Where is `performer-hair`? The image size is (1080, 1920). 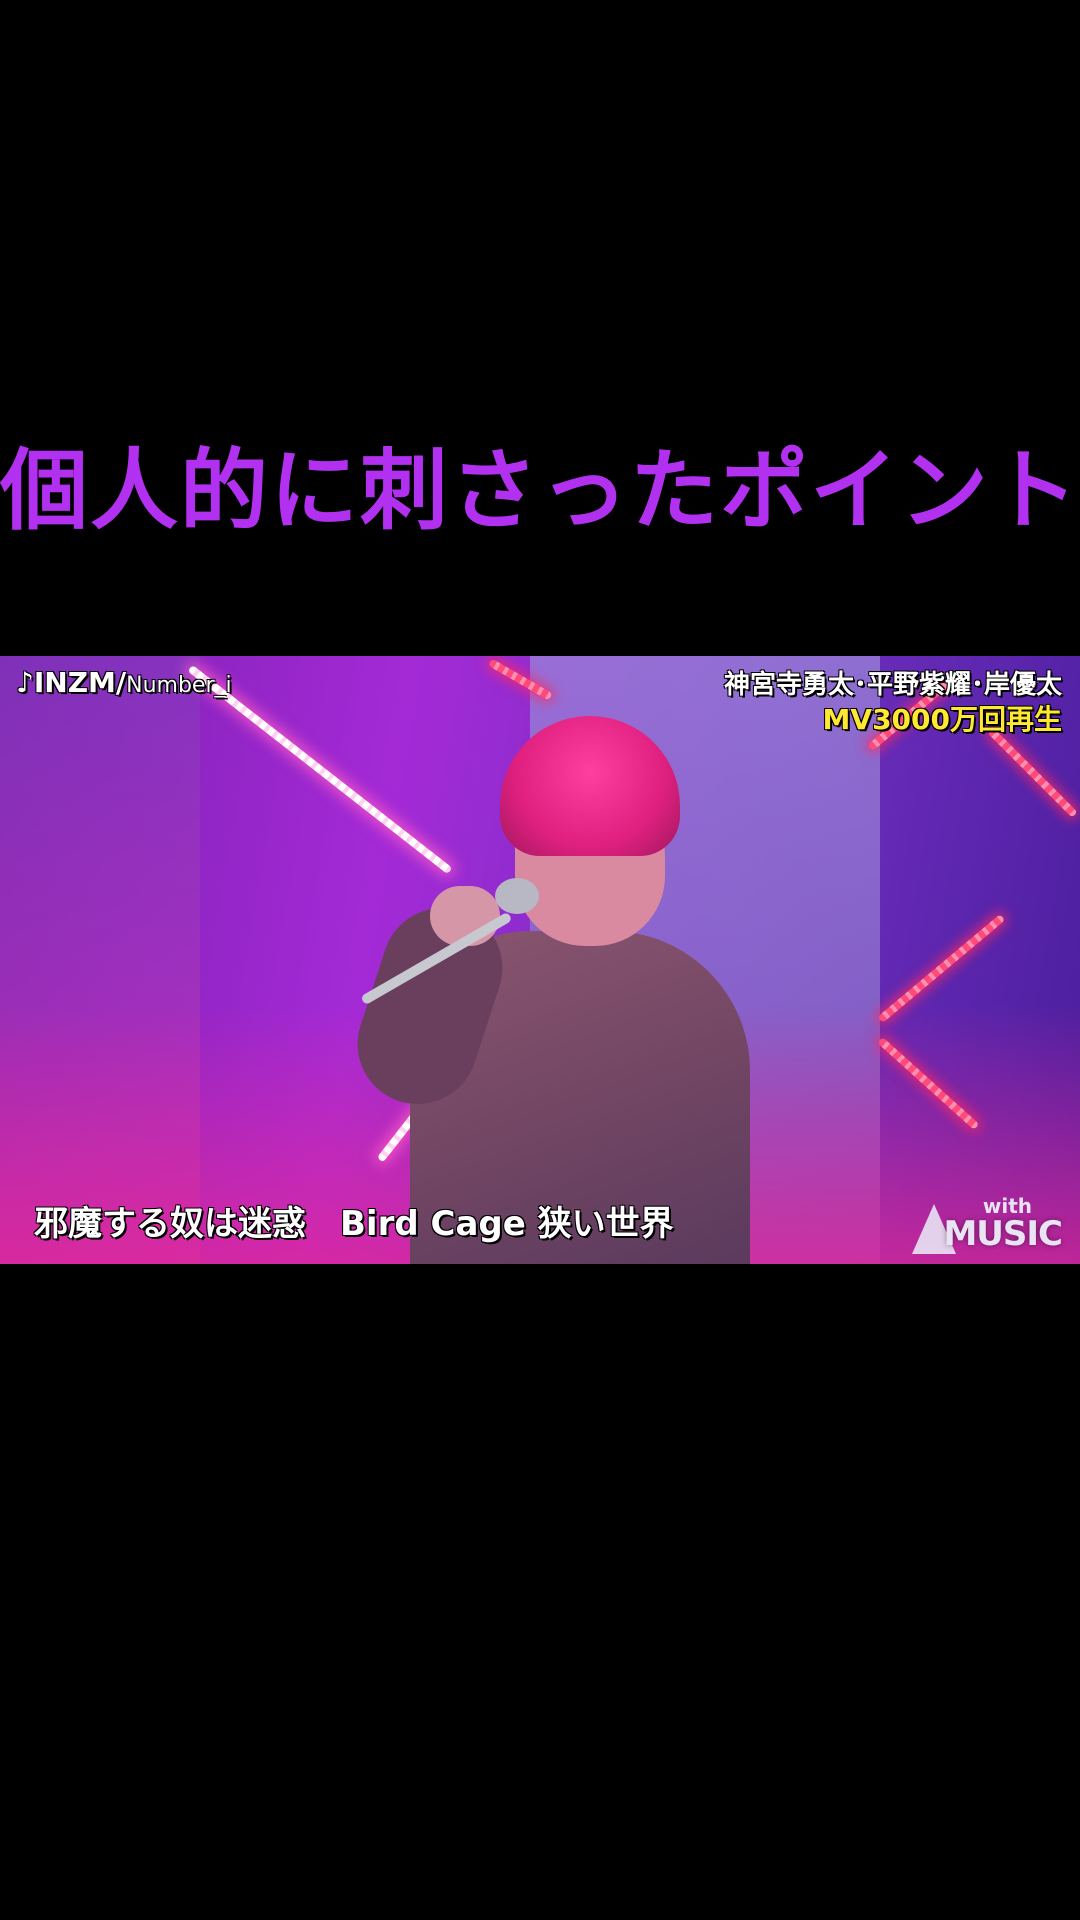 performer-hair is located at coordinates (590, 786).